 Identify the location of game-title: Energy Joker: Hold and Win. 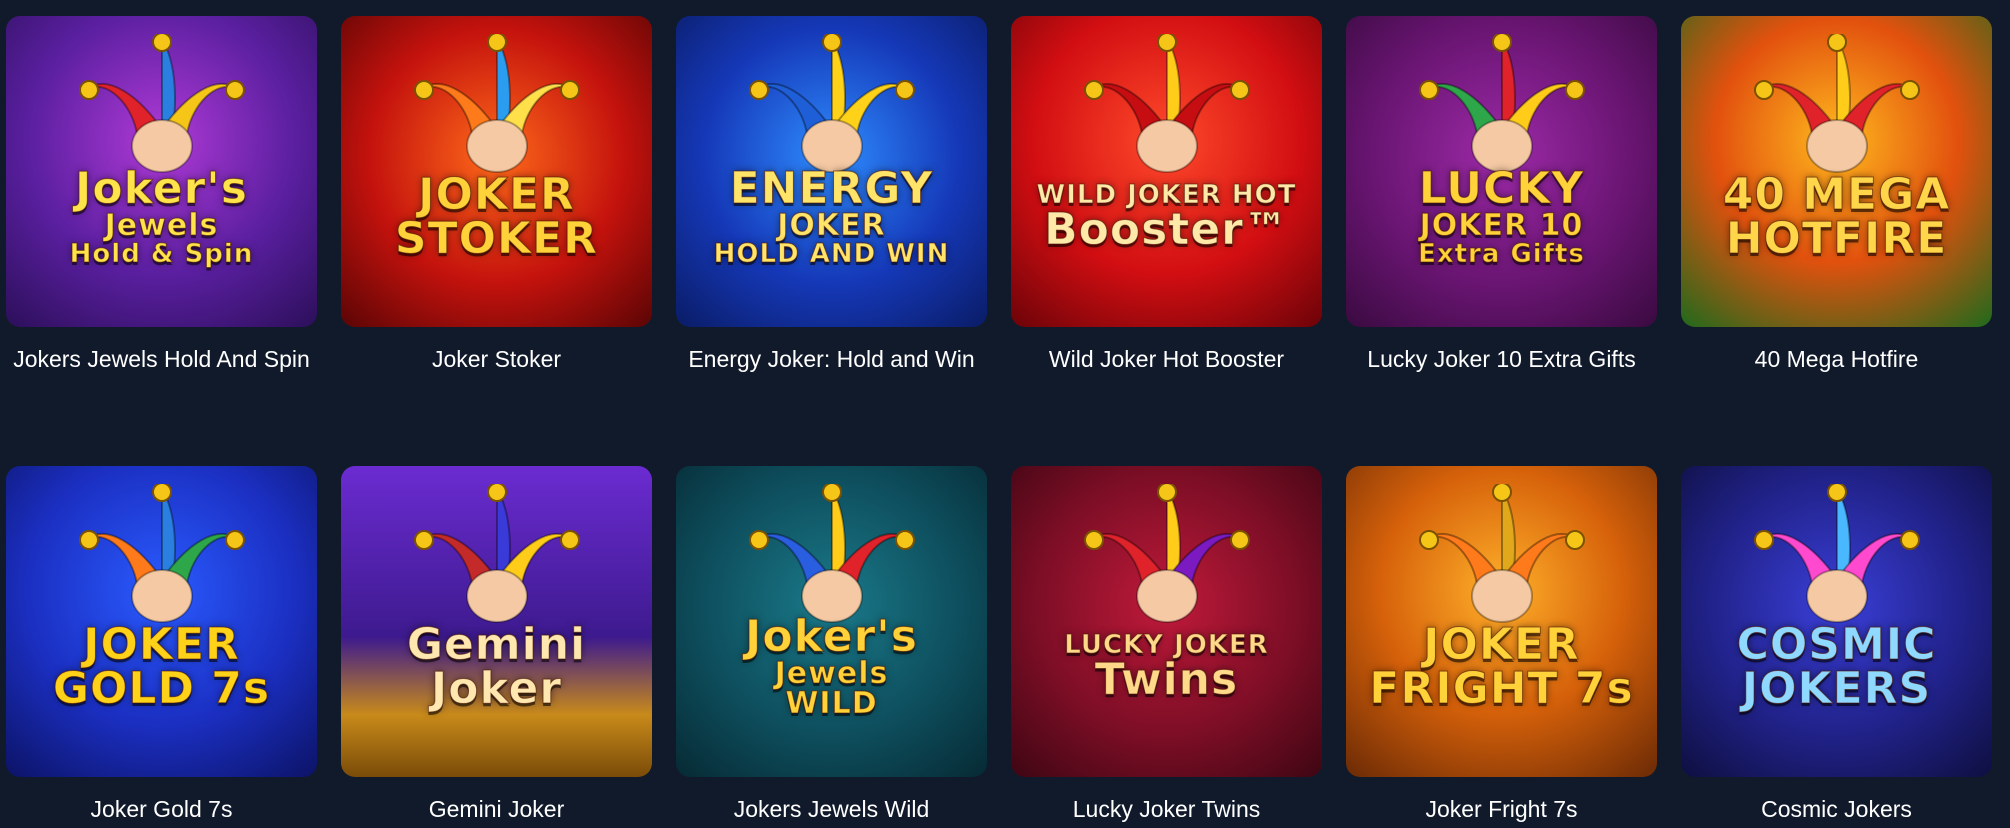
(831, 359).